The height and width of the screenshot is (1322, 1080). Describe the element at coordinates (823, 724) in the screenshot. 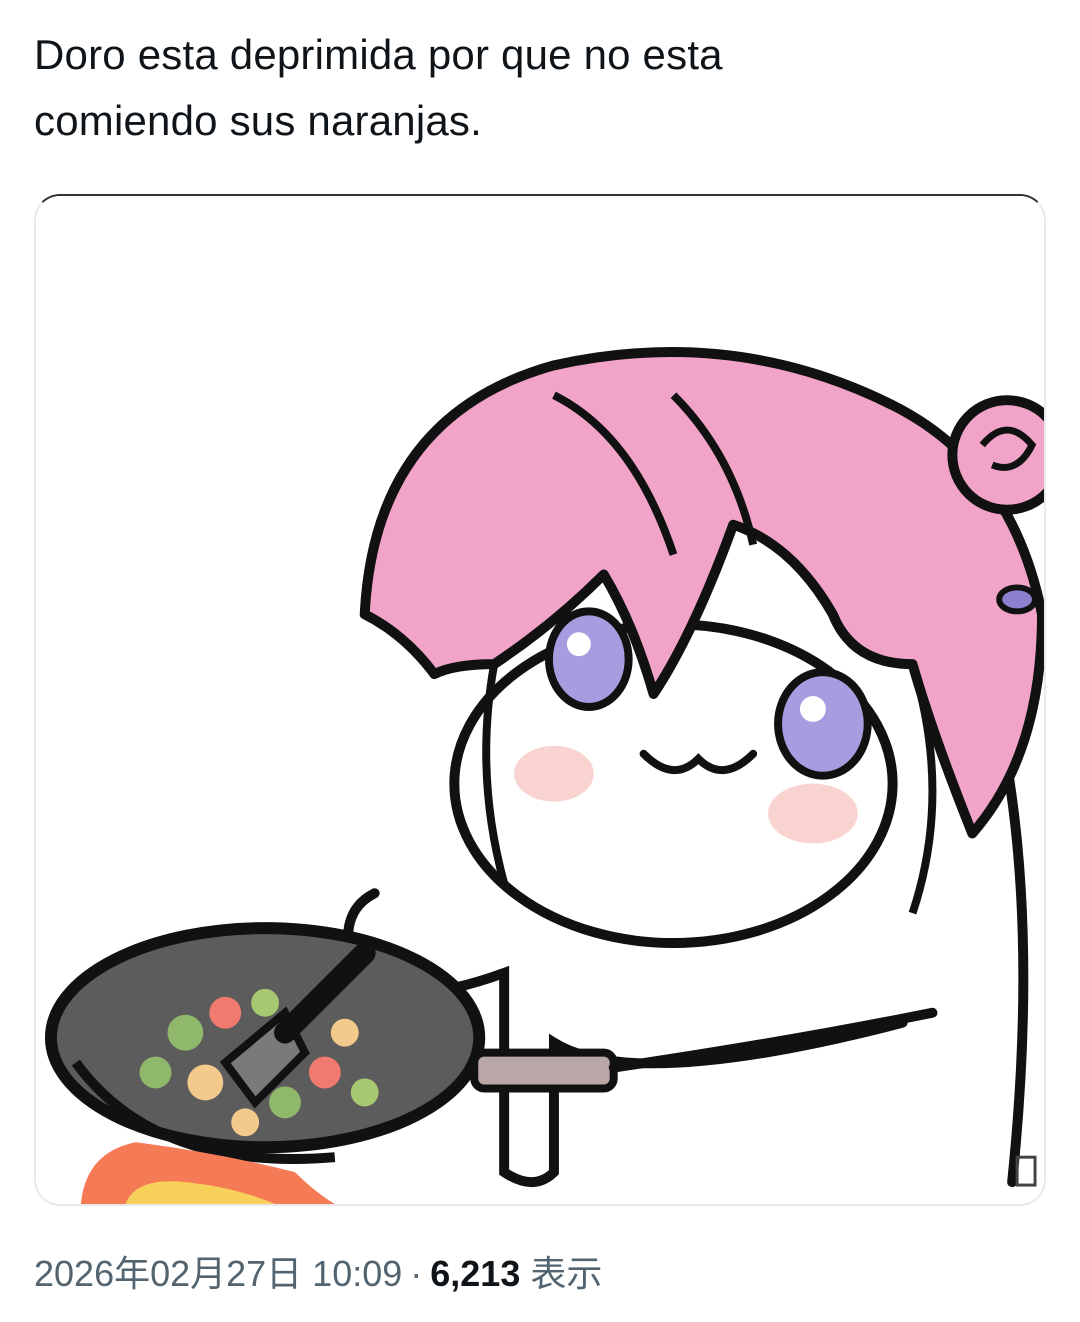

I see `eye-right` at that location.